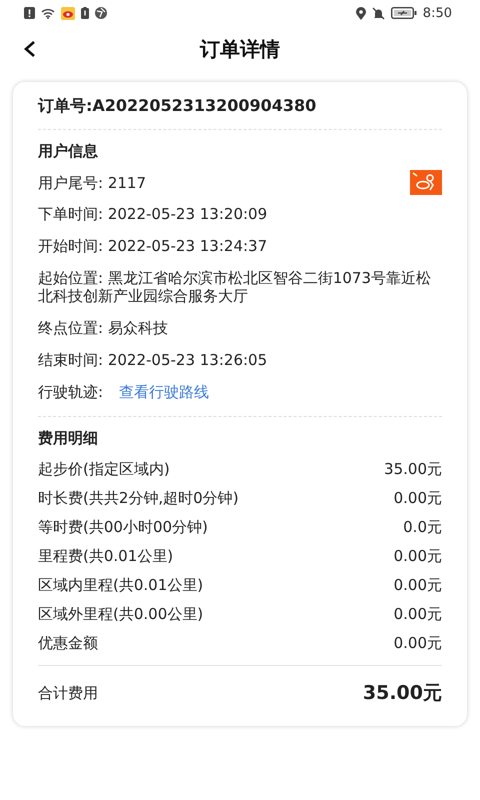 The width and height of the screenshot is (480, 800). What do you see at coordinates (106, 555) in the screenshot?
I see `fee-label: 里程费(共0.01公里)` at bounding box center [106, 555].